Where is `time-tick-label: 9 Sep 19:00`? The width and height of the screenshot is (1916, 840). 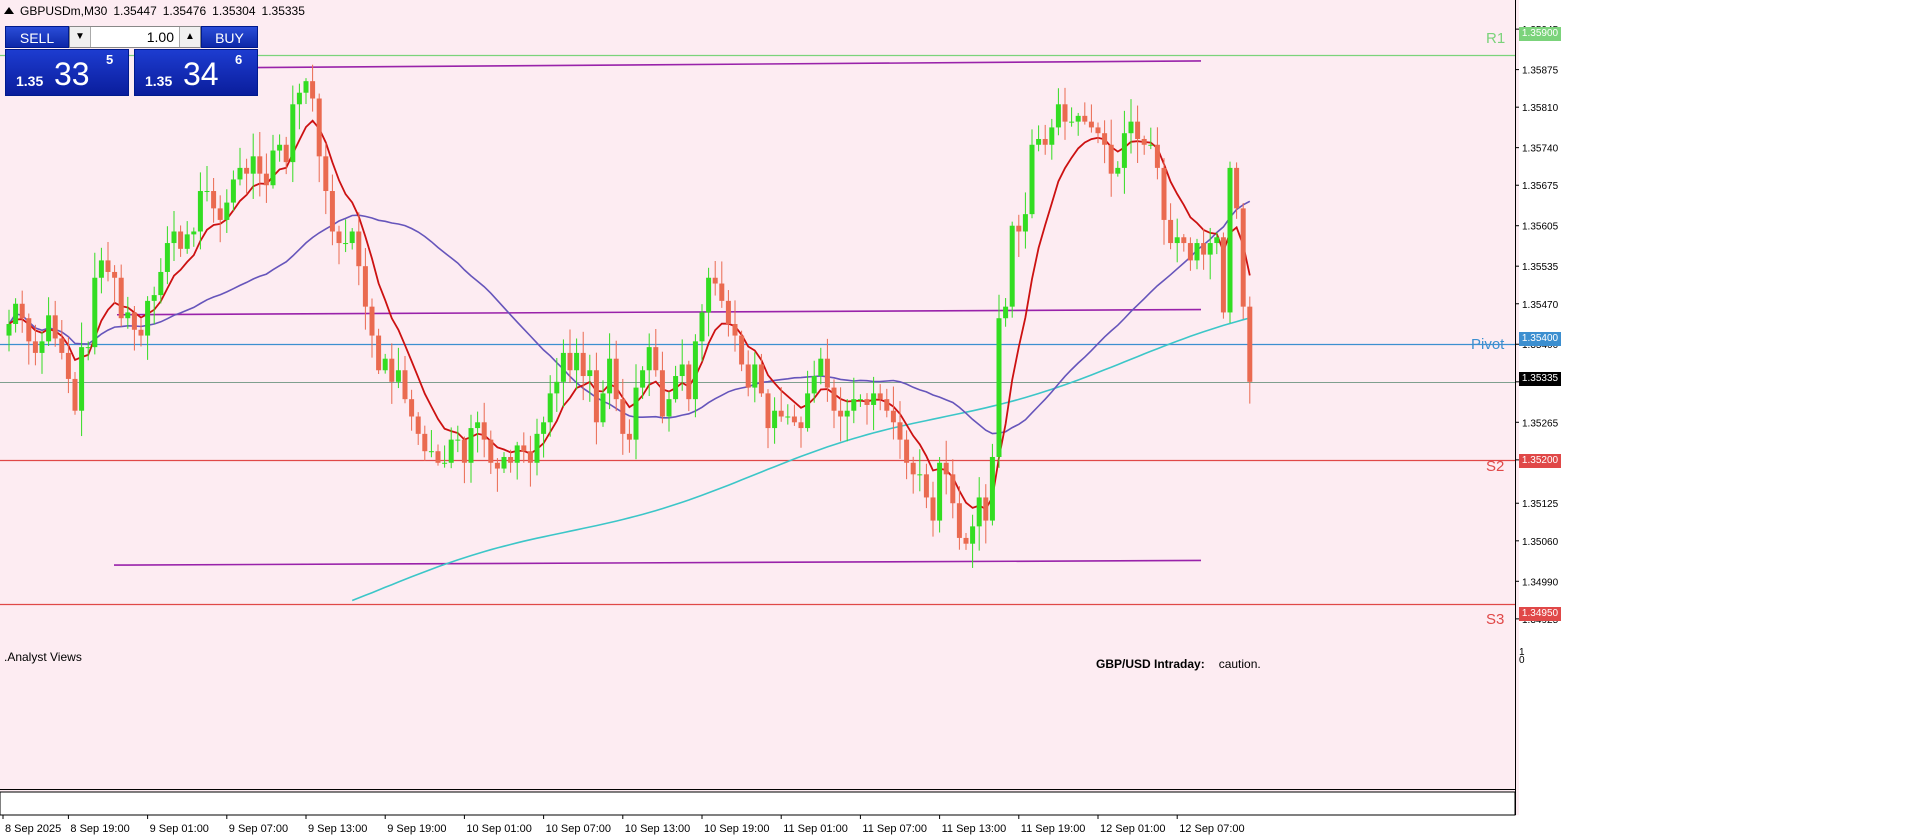 time-tick-label: 9 Sep 19:00 is located at coordinates (416, 829).